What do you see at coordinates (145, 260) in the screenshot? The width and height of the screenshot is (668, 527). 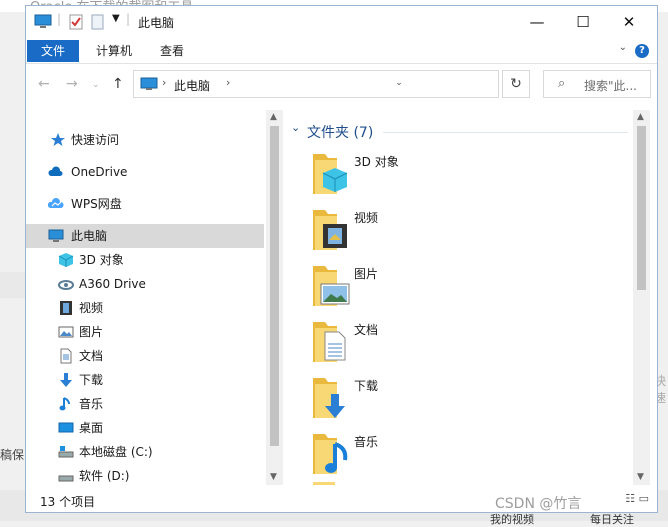 I see `sidebar-item-3d-objects: 3D 对象` at bounding box center [145, 260].